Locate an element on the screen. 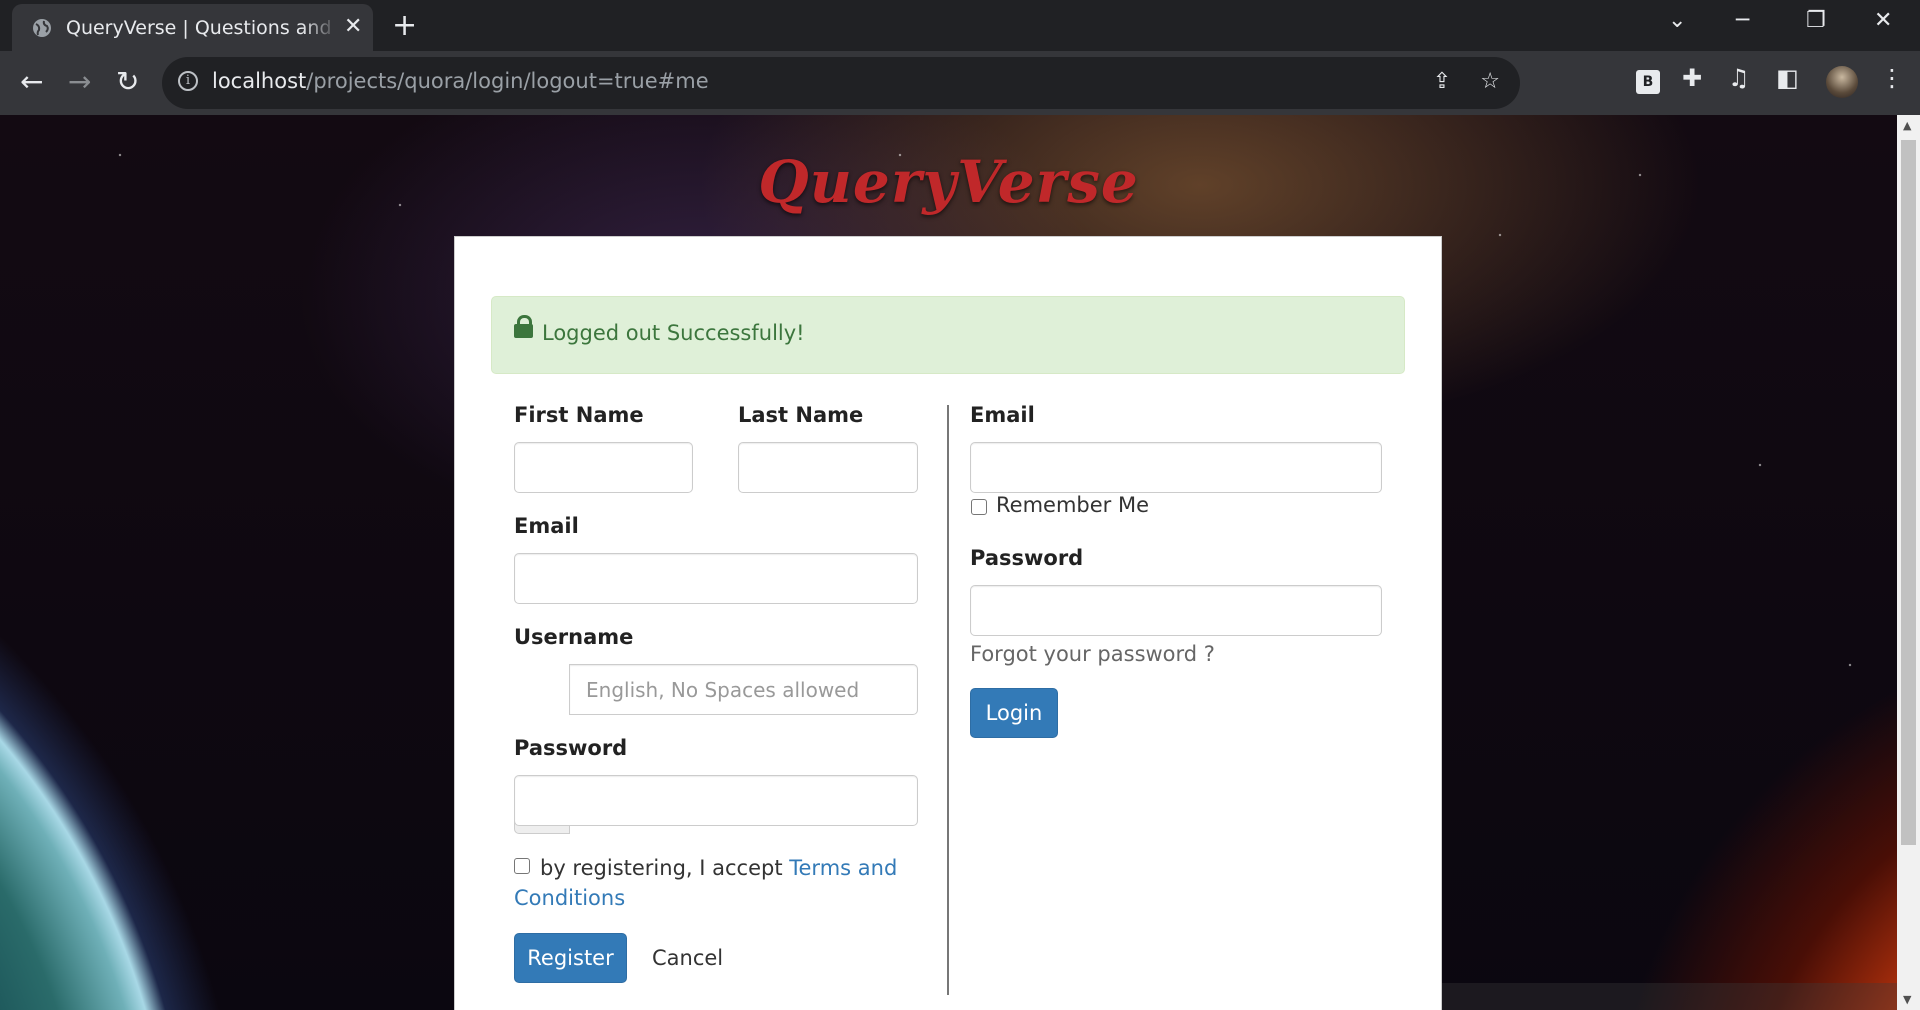 The image size is (1920, 1010). restore-icon: ❐ is located at coordinates (1816, 20).